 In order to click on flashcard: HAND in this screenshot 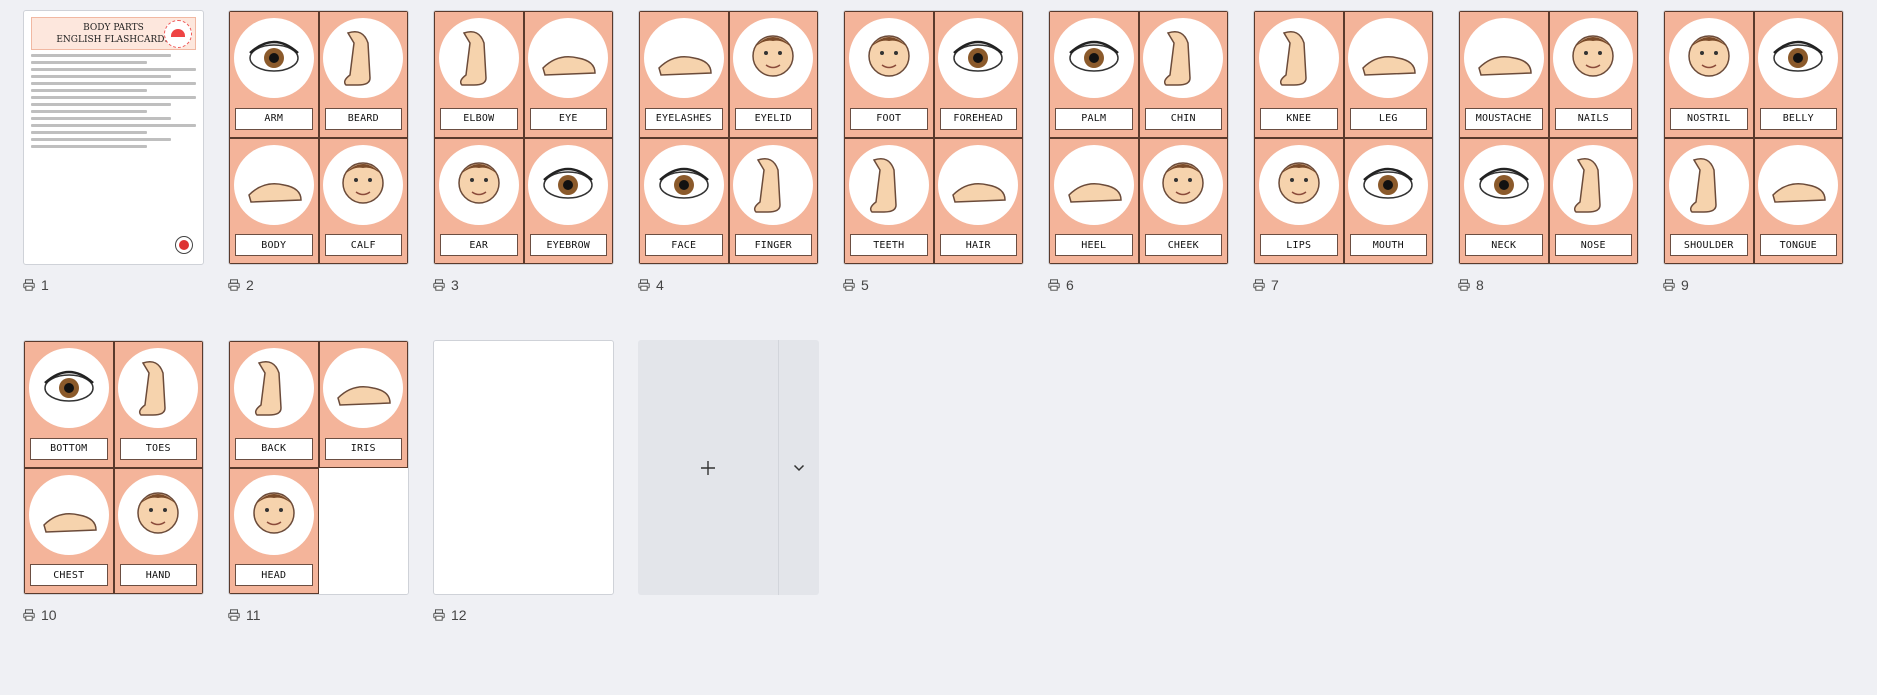, I will do `click(158, 530)`.